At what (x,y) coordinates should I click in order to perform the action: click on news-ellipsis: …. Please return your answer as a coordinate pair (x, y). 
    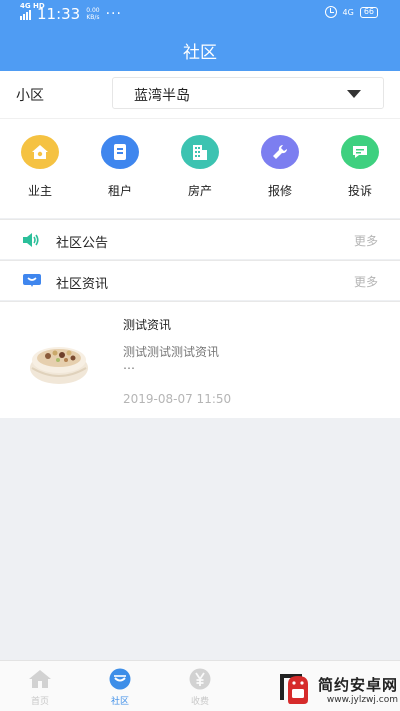
    Looking at the image, I should click on (129, 365).